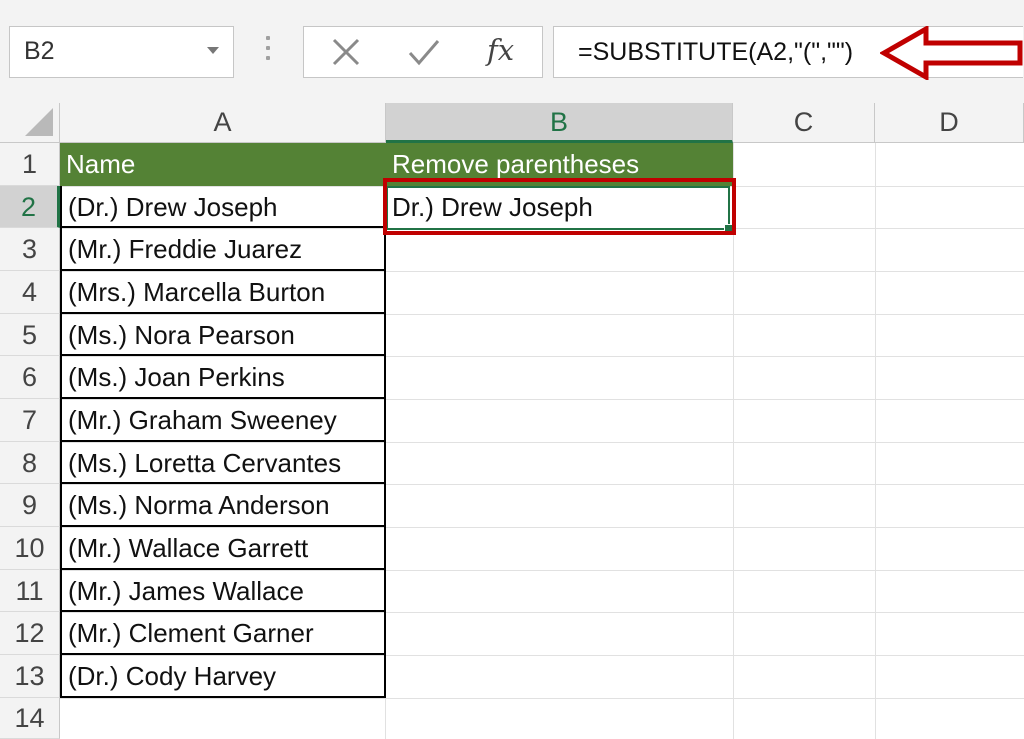 The image size is (1024, 739). I want to click on arrow-left-icon, so click(951, 53).